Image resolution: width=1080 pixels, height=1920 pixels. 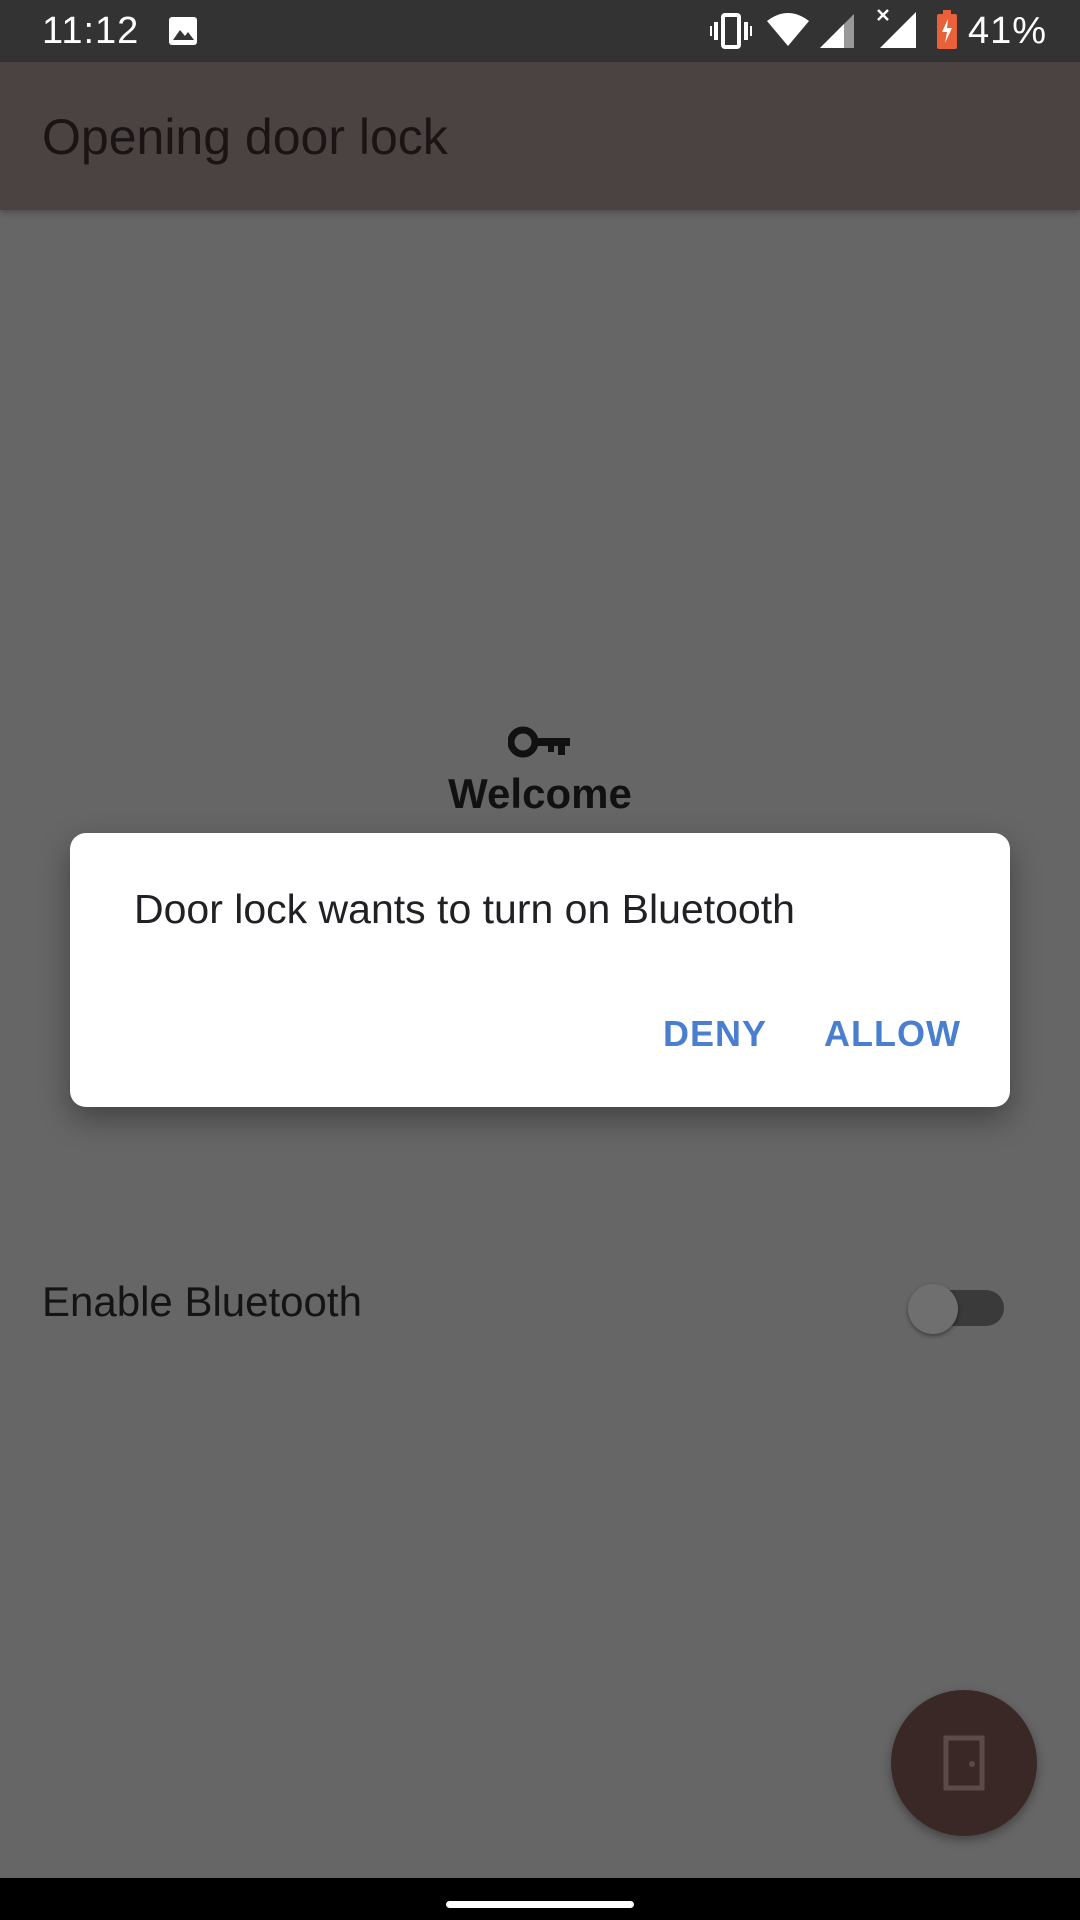 I want to click on battery-charging-icon, so click(x=947, y=29).